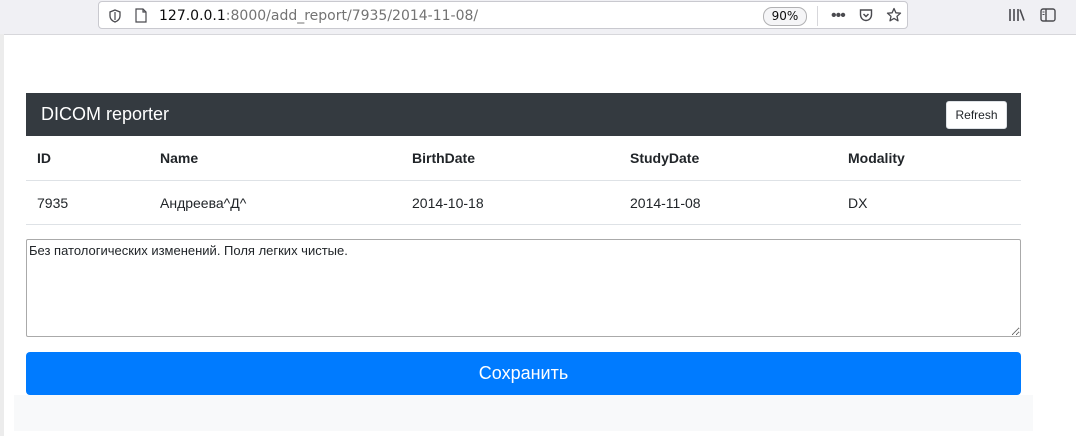 The width and height of the screenshot is (1076, 436). I want to click on url-host: 127.0.0.1, so click(192, 16).